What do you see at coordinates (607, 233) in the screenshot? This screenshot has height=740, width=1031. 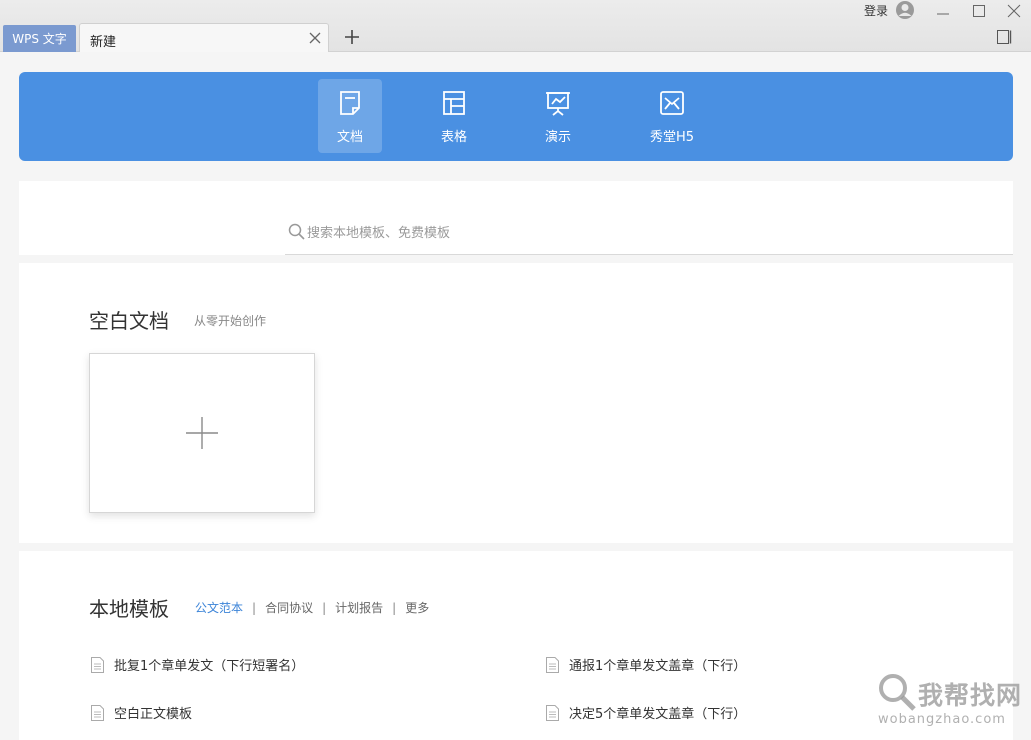 I see `search-input` at bounding box center [607, 233].